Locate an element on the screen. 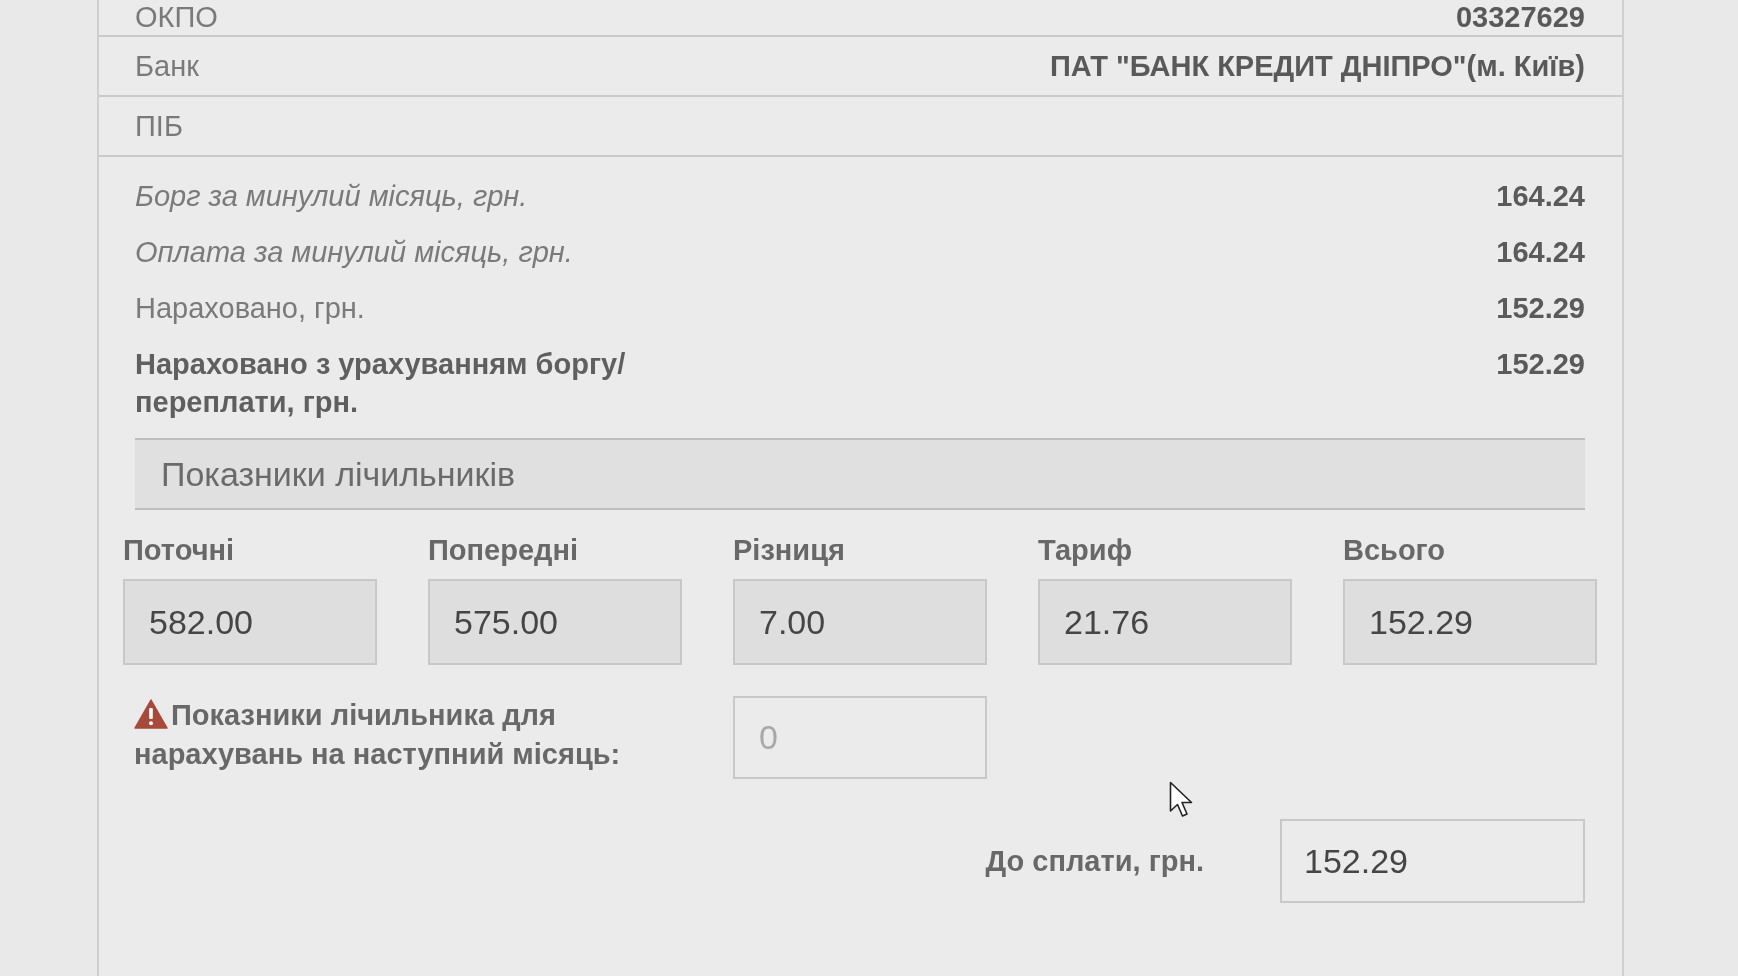 The image size is (1738, 976). column-label: Різниця is located at coordinates (789, 550).